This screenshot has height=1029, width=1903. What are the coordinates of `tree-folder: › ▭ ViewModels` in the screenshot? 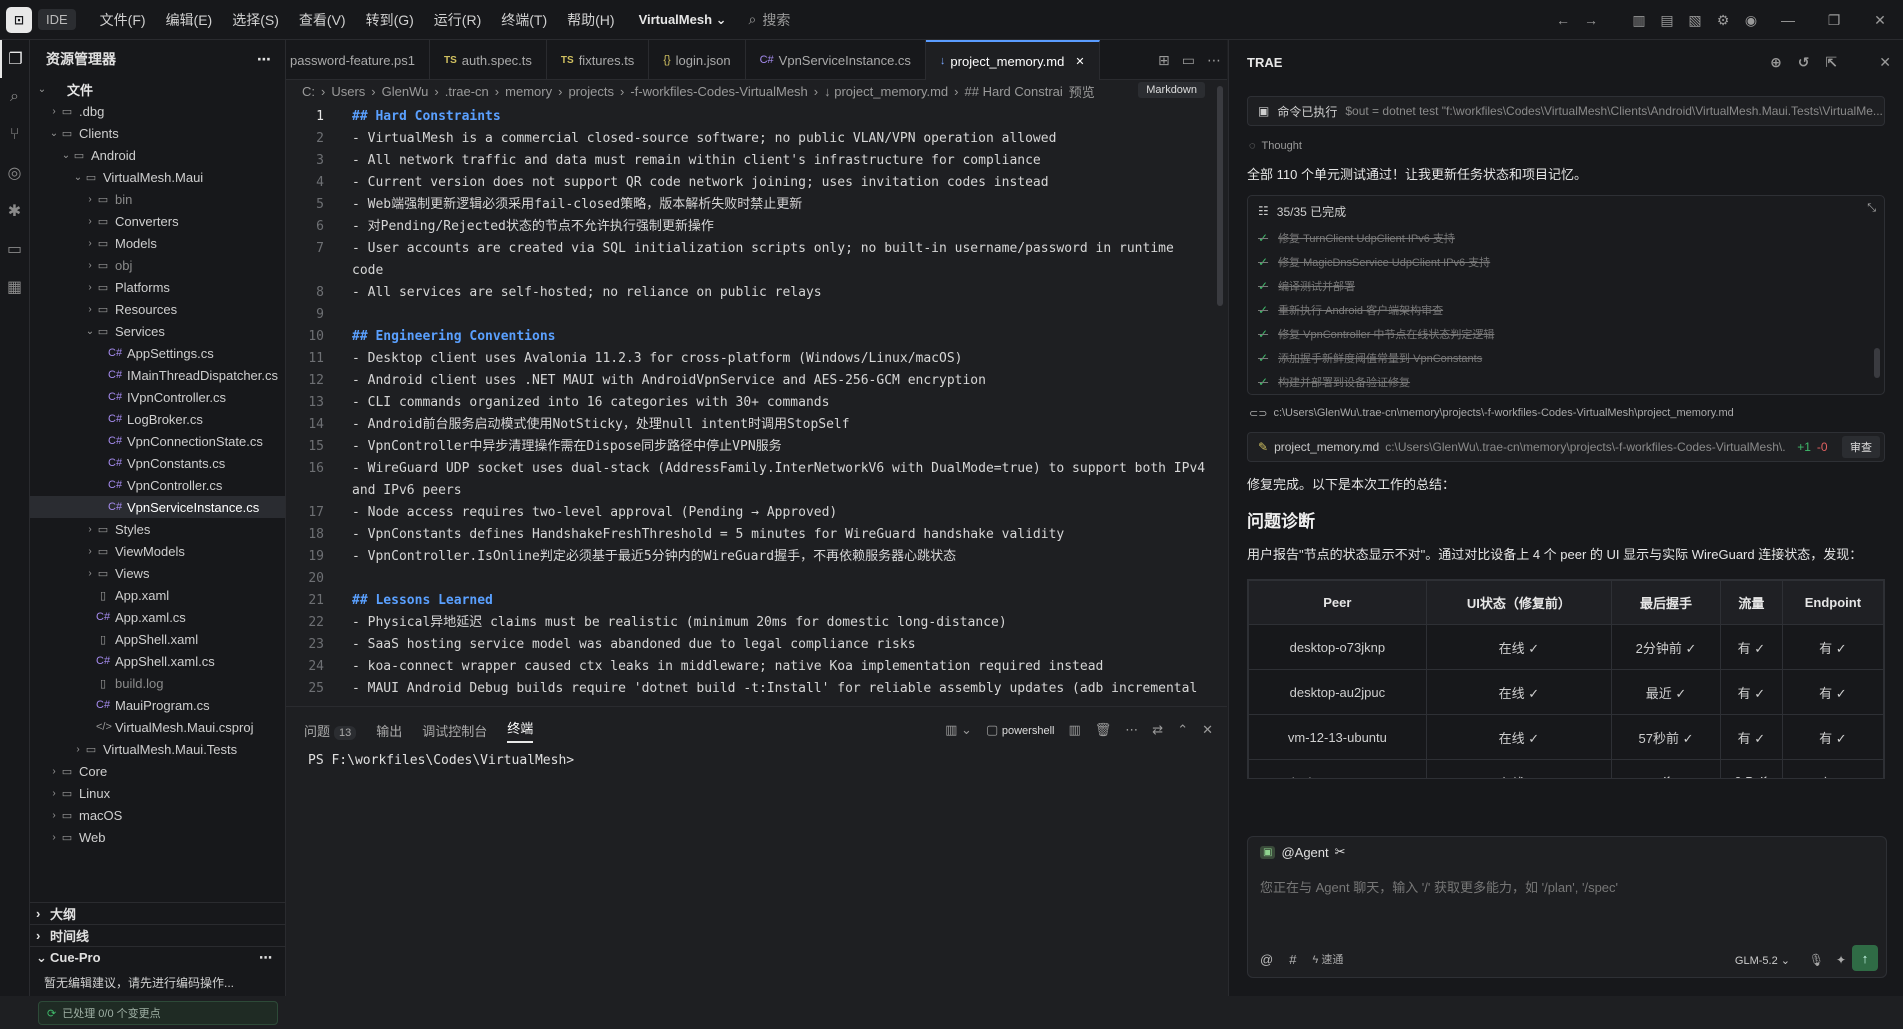 It's located at (157, 551).